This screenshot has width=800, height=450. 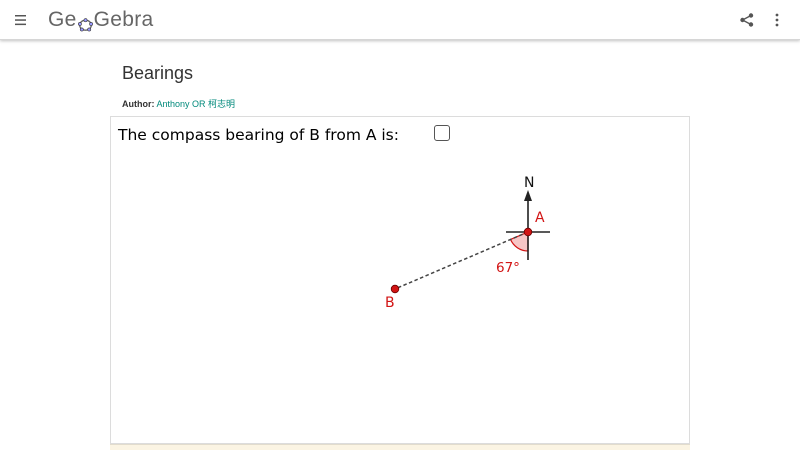 I want to click on hamburger-menu-icon, so click(x=22, y=20).